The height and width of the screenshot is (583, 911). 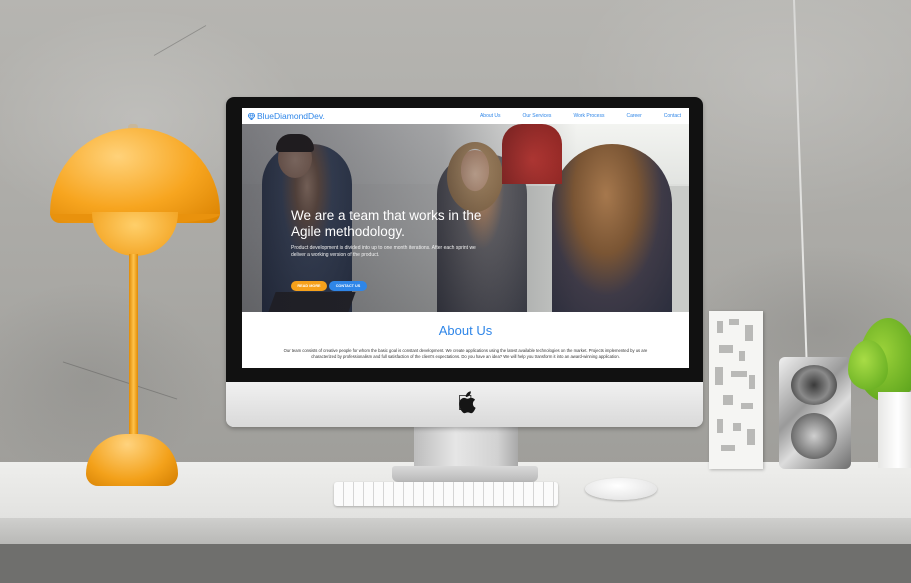 I want to click on speaker-grill, so click(x=814, y=436).